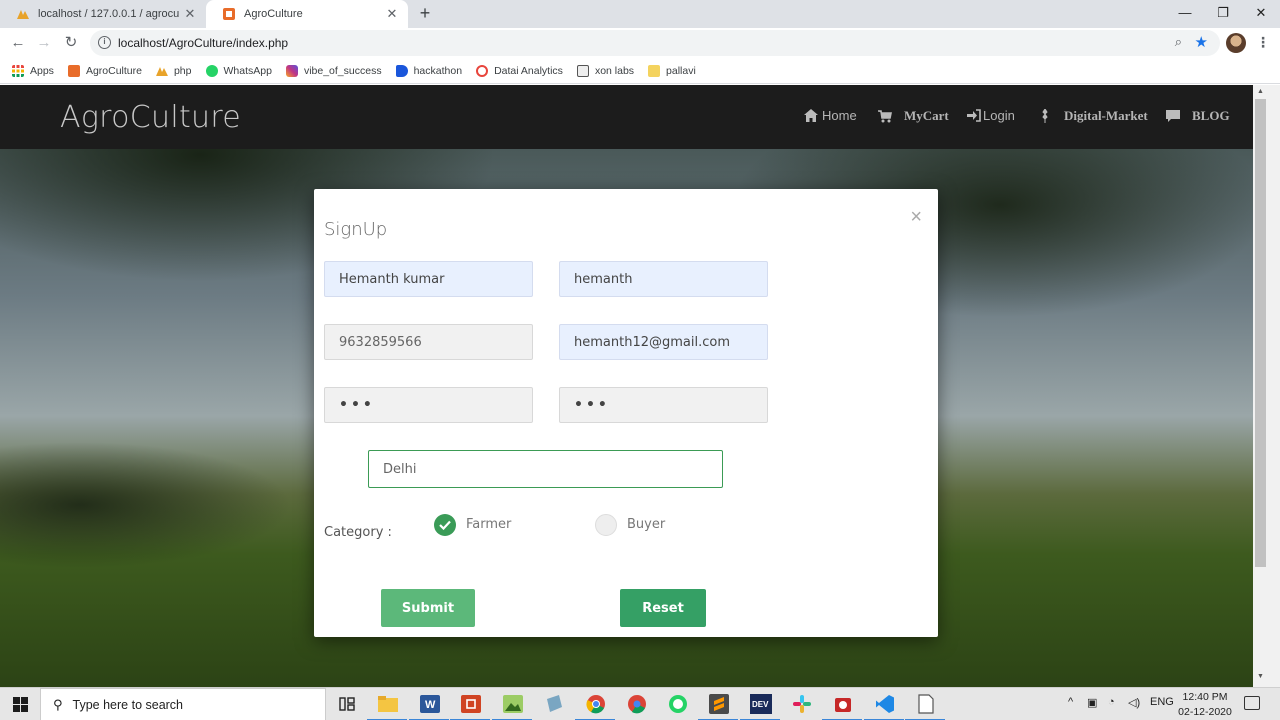 Image resolution: width=1280 pixels, height=720 pixels. I want to click on farmer-radio, so click(445, 525).